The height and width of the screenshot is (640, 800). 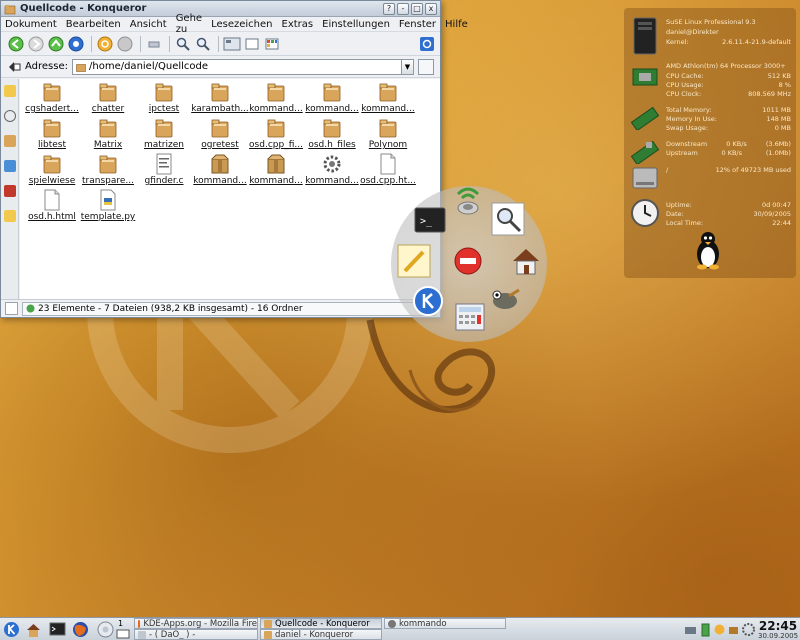 What do you see at coordinates (332, 135) in the screenshot?
I see `file-item: osd.h_files` at bounding box center [332, 135].